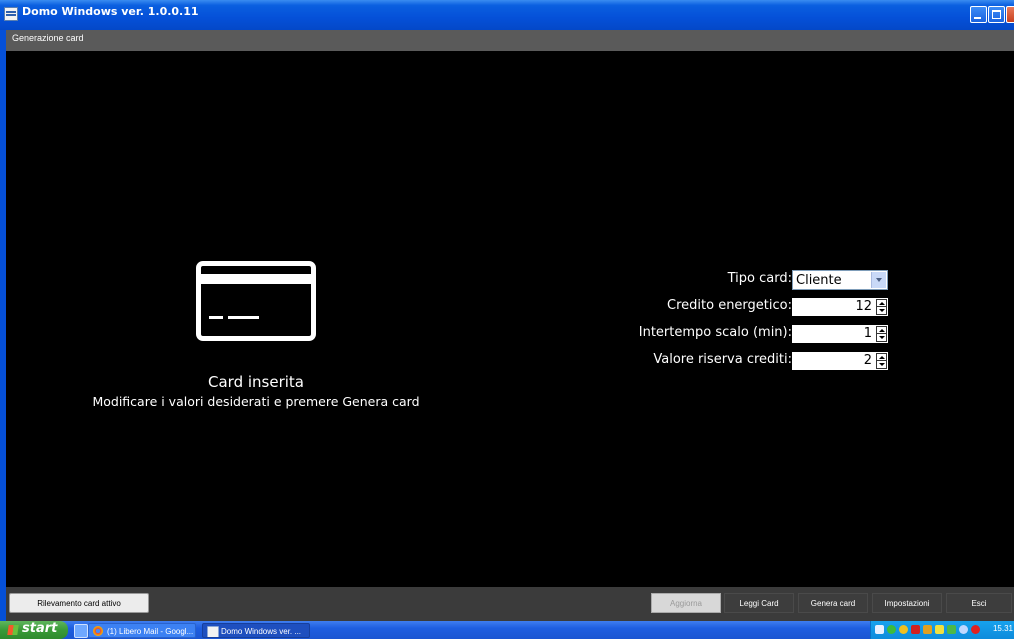  What do you see at coordinates (867, 333) in the screenshot?
I see `intertempo-value: 1` at bounding box center [867, 333].